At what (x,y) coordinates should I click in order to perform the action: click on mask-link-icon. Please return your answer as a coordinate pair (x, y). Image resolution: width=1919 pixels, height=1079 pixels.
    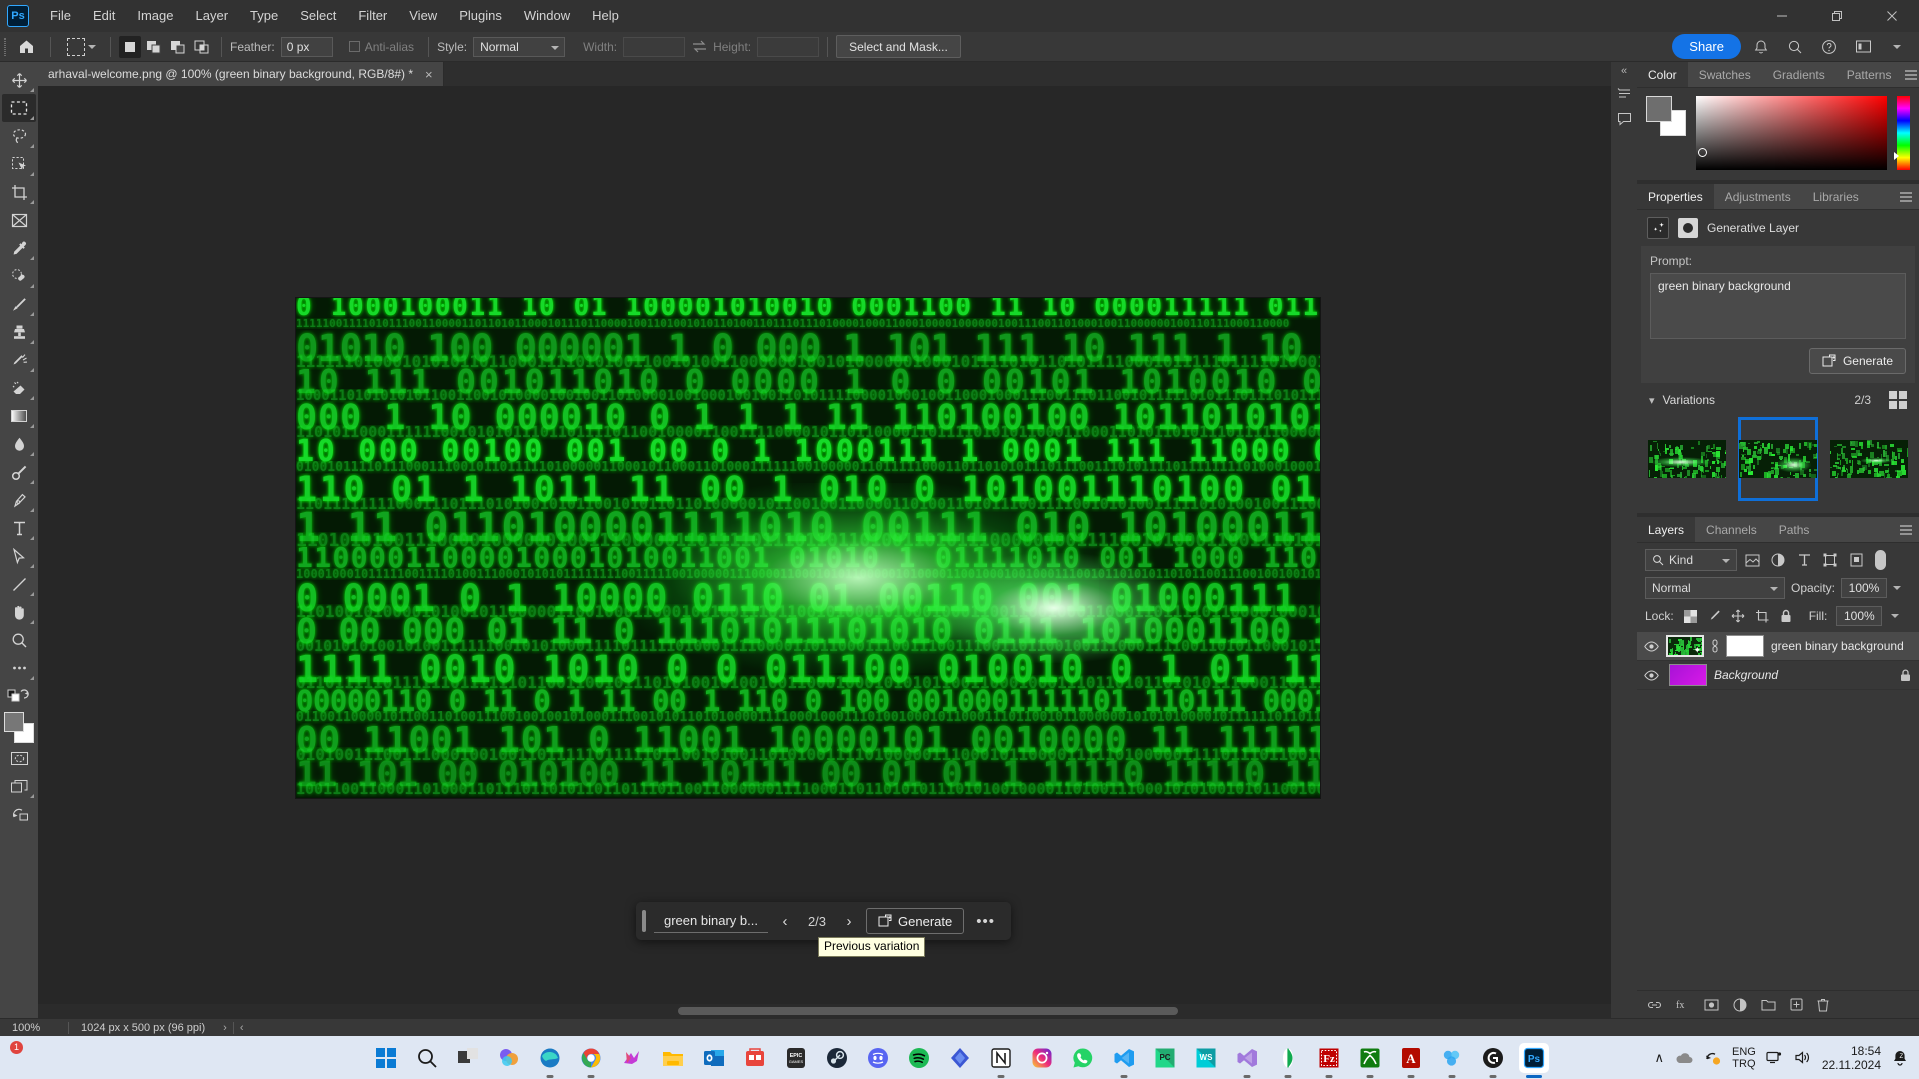
    Looking at the image, I should click on (1715, 646).